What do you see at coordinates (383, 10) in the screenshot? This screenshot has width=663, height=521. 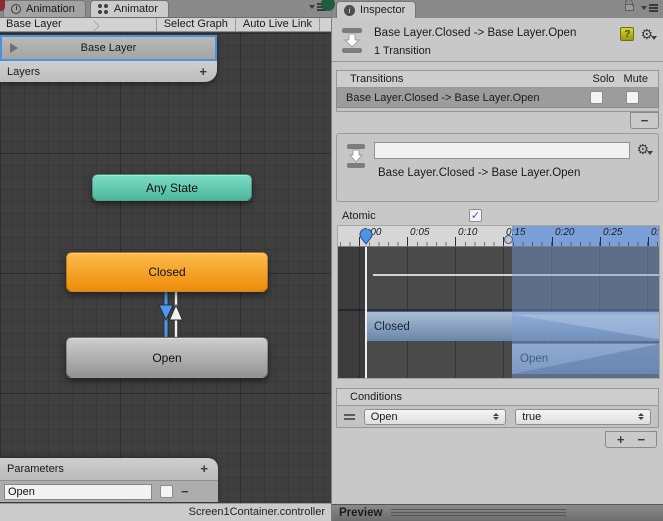 I see `tab-inspector-label: Inspector` at bounding box center [383, 10].